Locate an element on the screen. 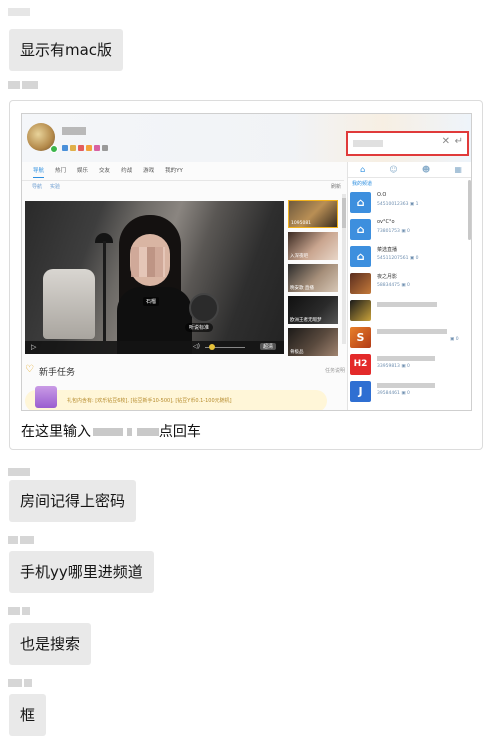  tab-games: 游戏 is located at coordinates (148, 171).